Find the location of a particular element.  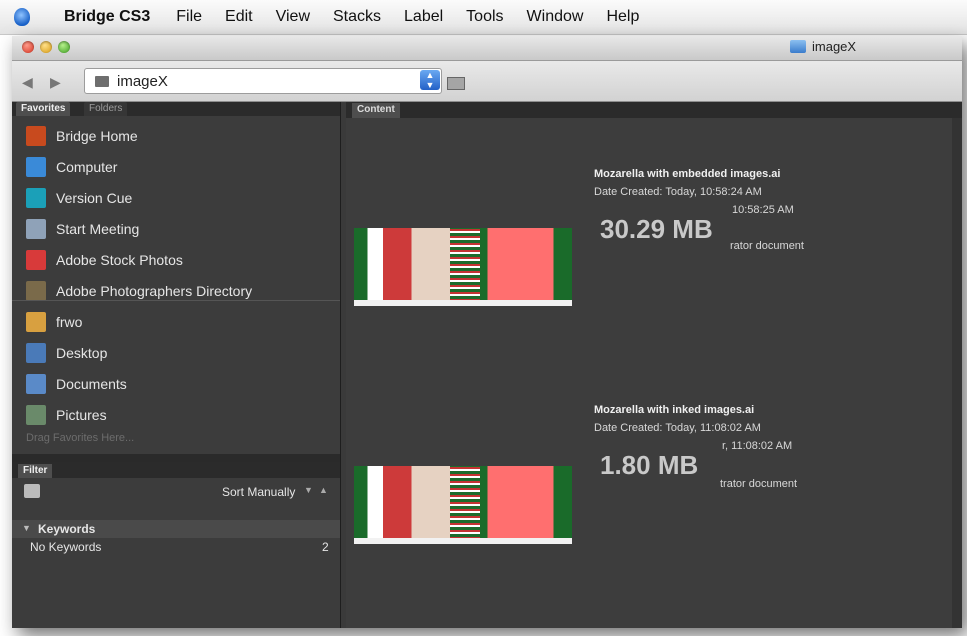

sidebar-item-pictures: Pictures is located at coordinates (176, 415).